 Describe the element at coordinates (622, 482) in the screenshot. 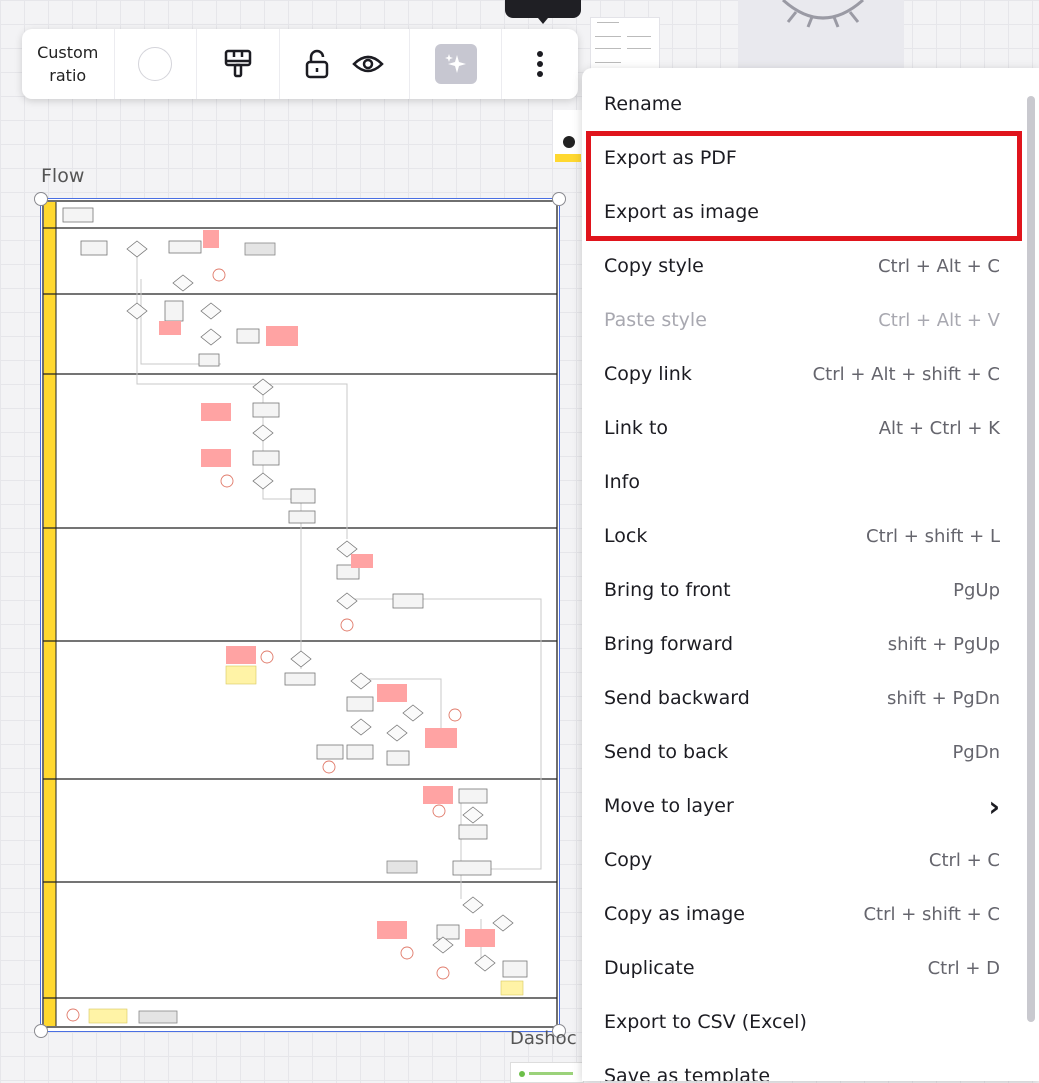

I see `menu-item-label: Info` at that location.